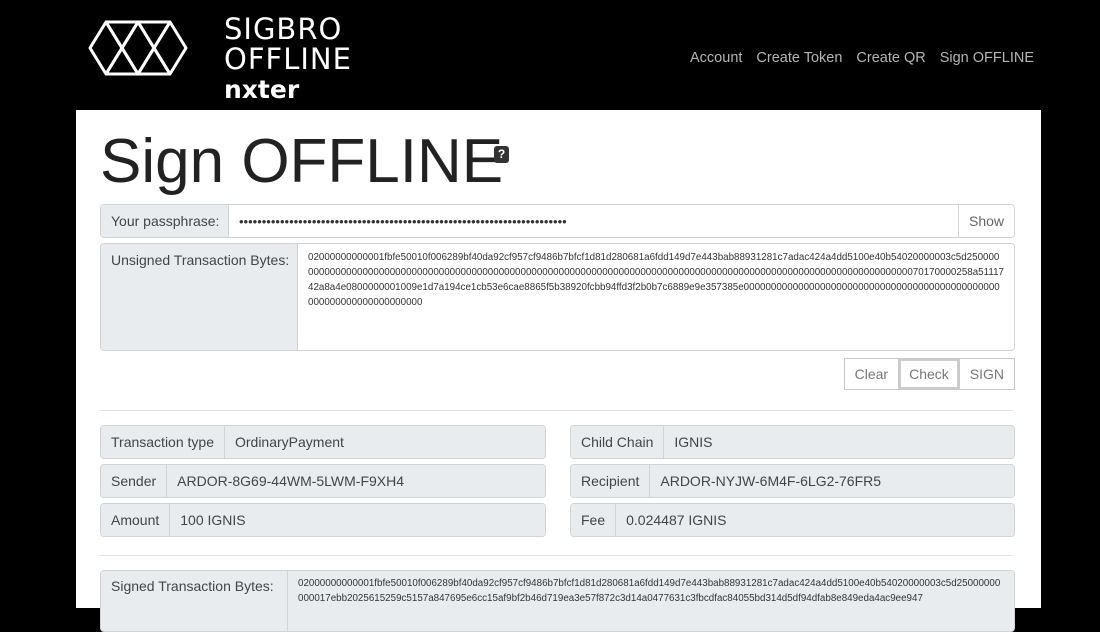 This screenshot has height=632, width=1100. Describe the element at coordinates (138, 48) in the screenshot. I see `sigbro-logo-icon` at that location.